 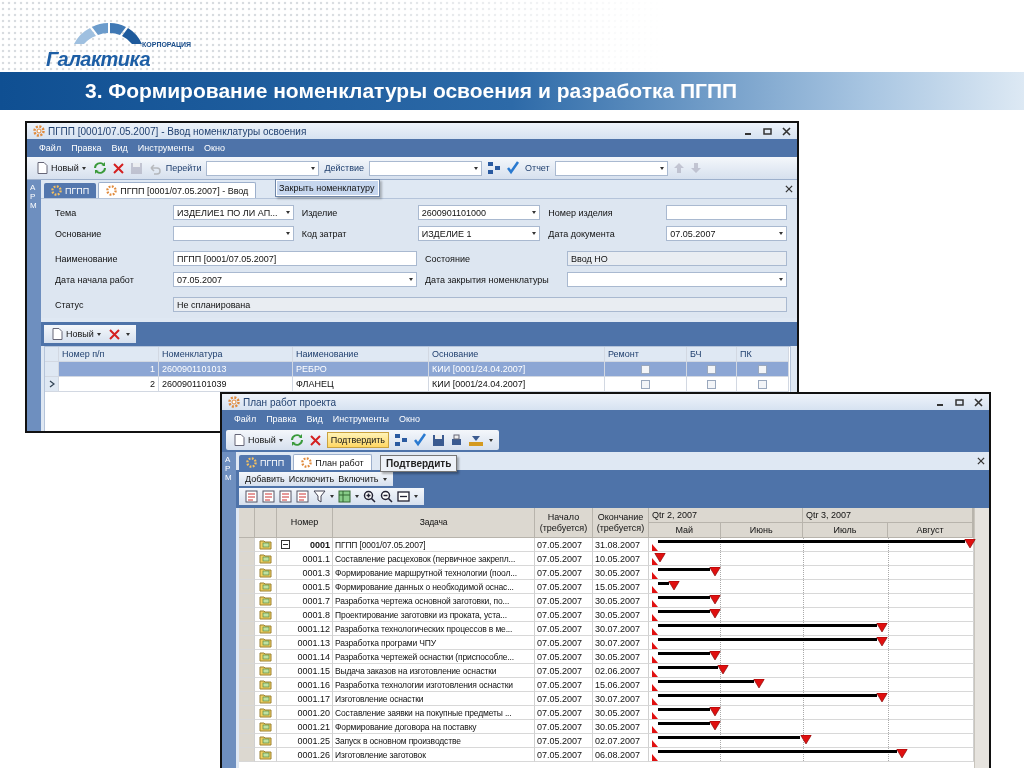 I want to click on table-row: 0001.5 Формирование данных о необходимой оснас... 07.05.2007 15.05.2007, so click(x=606, y=587).